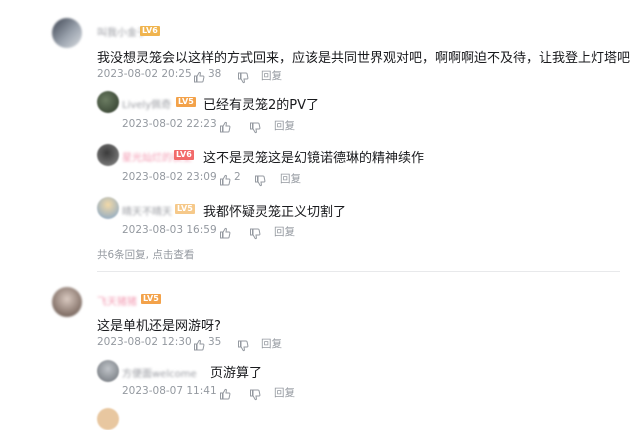 The width and height of the screenshot is (640, 430). Describe the element at coordinates (275, 212) in the screenshot. I see `reply-text: 我都怀疑灵笼正义切割了` at that location.